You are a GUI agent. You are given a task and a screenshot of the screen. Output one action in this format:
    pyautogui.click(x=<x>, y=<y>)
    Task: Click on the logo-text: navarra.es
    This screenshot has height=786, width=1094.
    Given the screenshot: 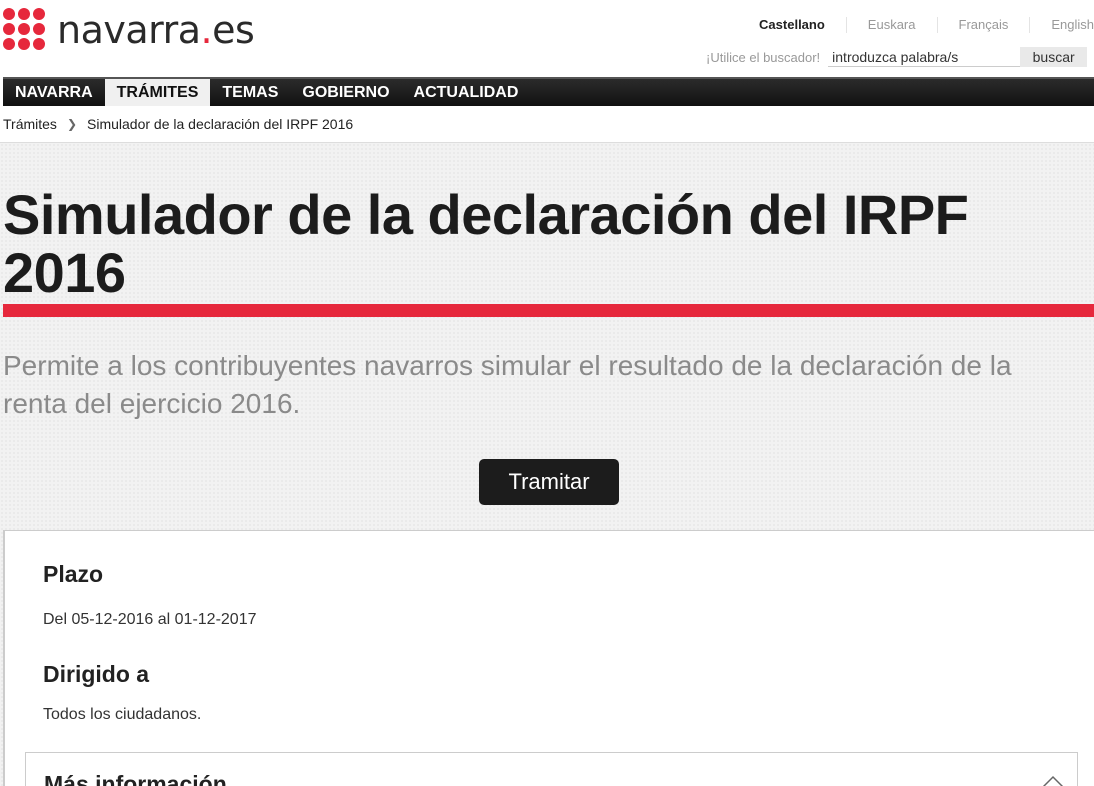 What is the action you would take?
    pyautogui.click(x=156, y=30)
    